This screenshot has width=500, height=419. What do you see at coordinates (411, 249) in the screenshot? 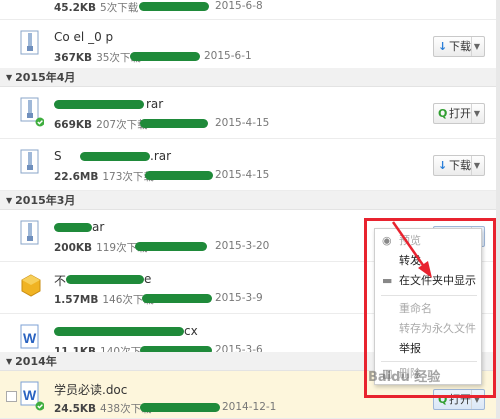
I see `annotation-arrow-icon` at bounding box center [411, 249].